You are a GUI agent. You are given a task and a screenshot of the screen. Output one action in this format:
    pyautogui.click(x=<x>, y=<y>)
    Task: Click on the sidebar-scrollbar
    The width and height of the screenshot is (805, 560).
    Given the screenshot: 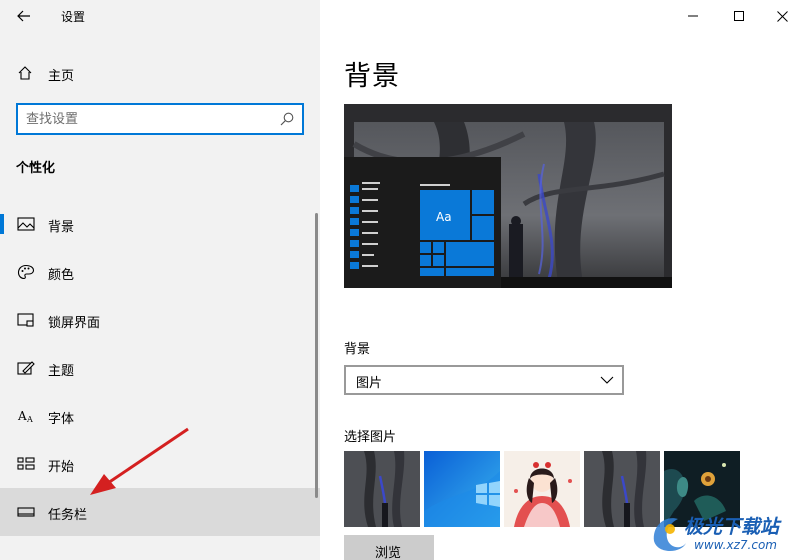 What is the action you would take?
    pyautogui.click(x=316, y=355)
    